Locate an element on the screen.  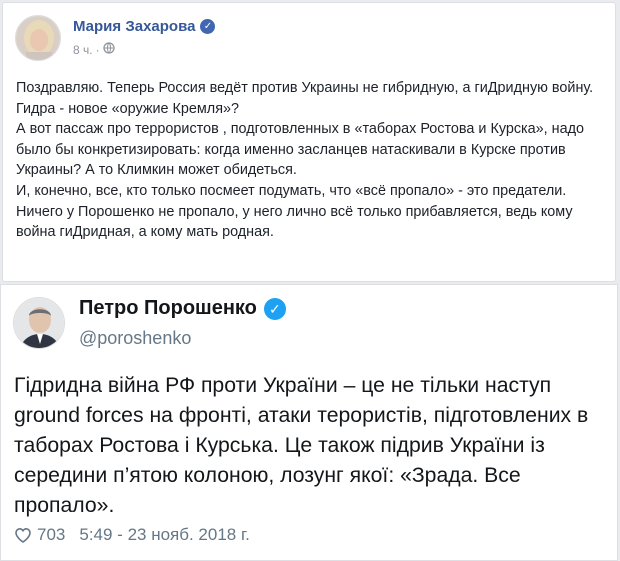
tweet-handle: @poroshenko is located at coordinates (135, 338).